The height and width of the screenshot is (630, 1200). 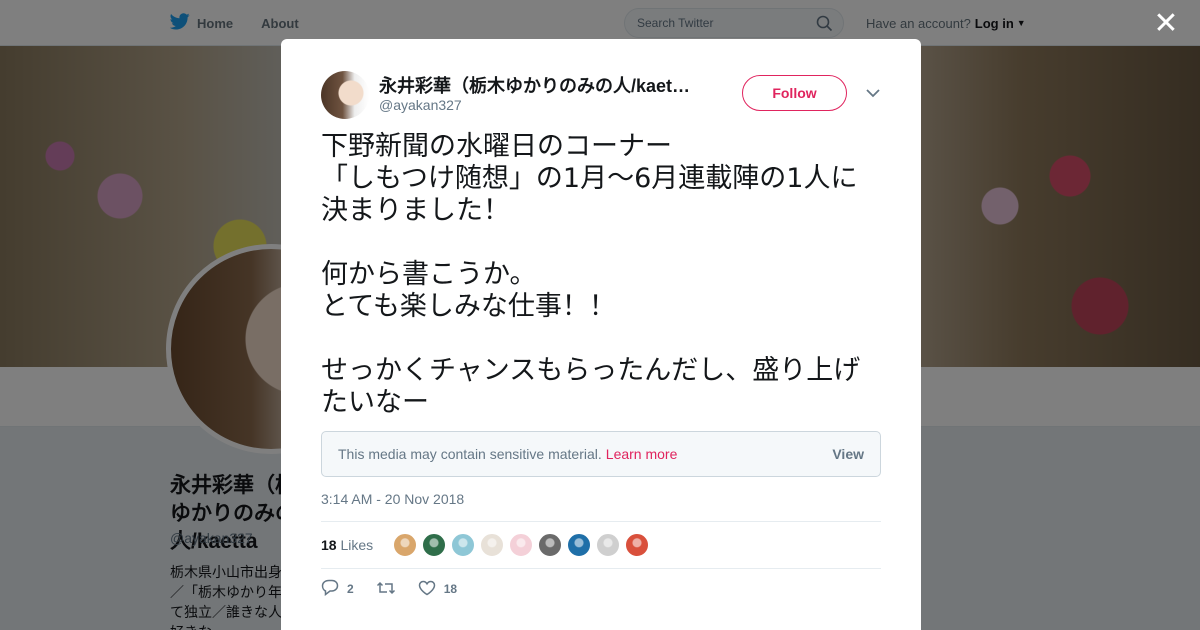 I want to click on tweet-actions: 2 18, so click(x=400, y=589).